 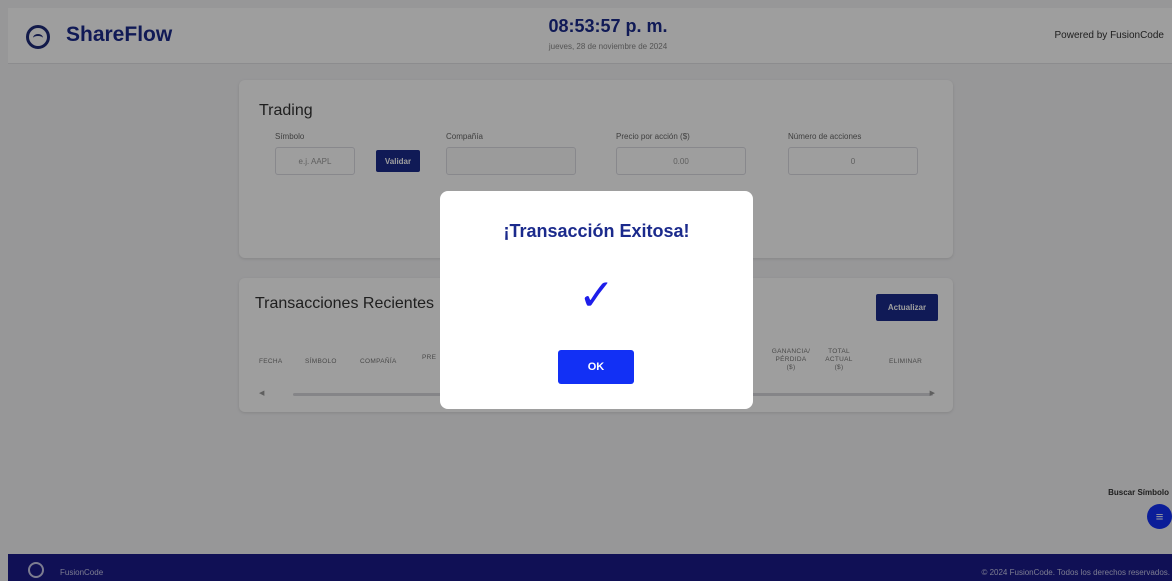 What do you see at coordinates (596, 231) in the screenshot?
I see `modal-title: ¡Transacción Exitosa!` at bounding box center [596, 231].